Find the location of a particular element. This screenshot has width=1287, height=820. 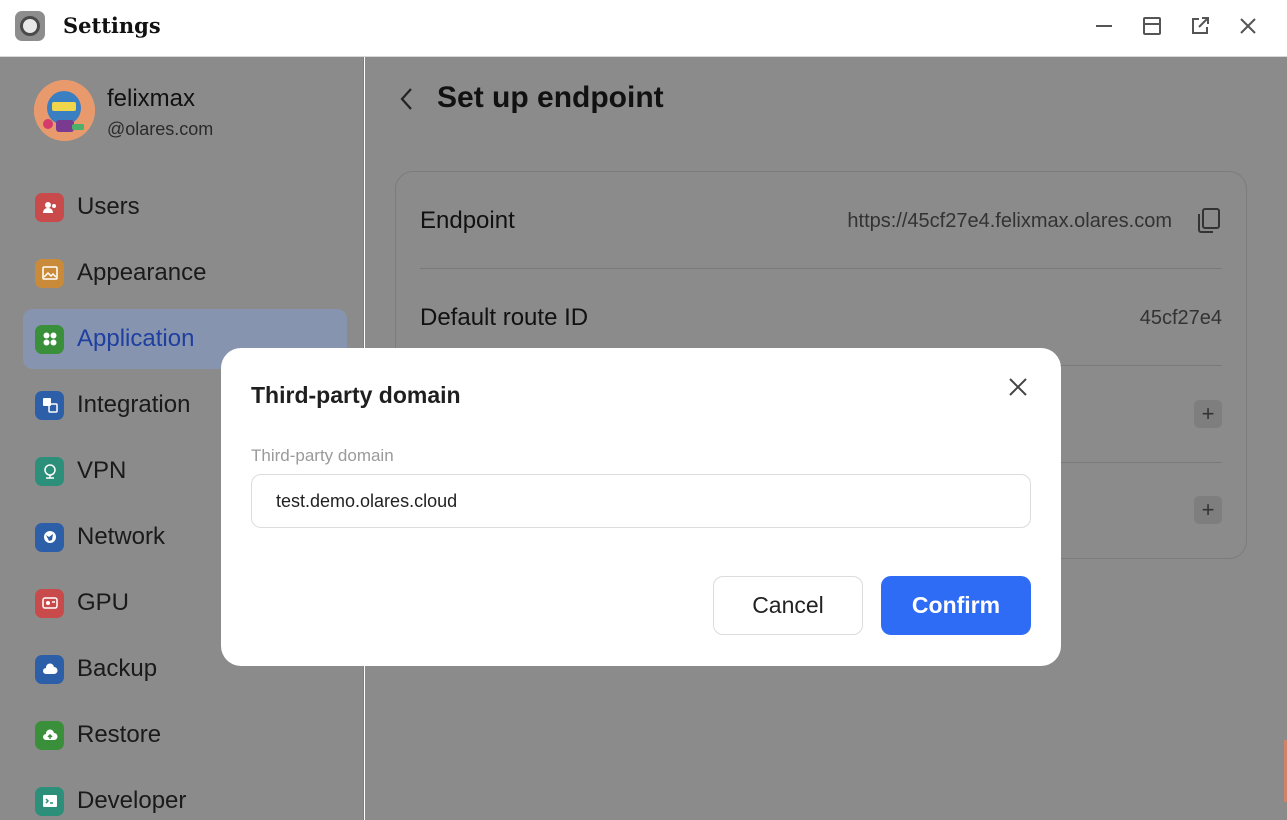

apps-icon is located at coordinates (49, 339).